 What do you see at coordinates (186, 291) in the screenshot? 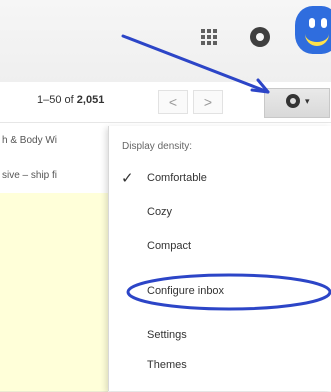
I see `menu-item-label: Configure inbox` at bounding box center [186, 291].